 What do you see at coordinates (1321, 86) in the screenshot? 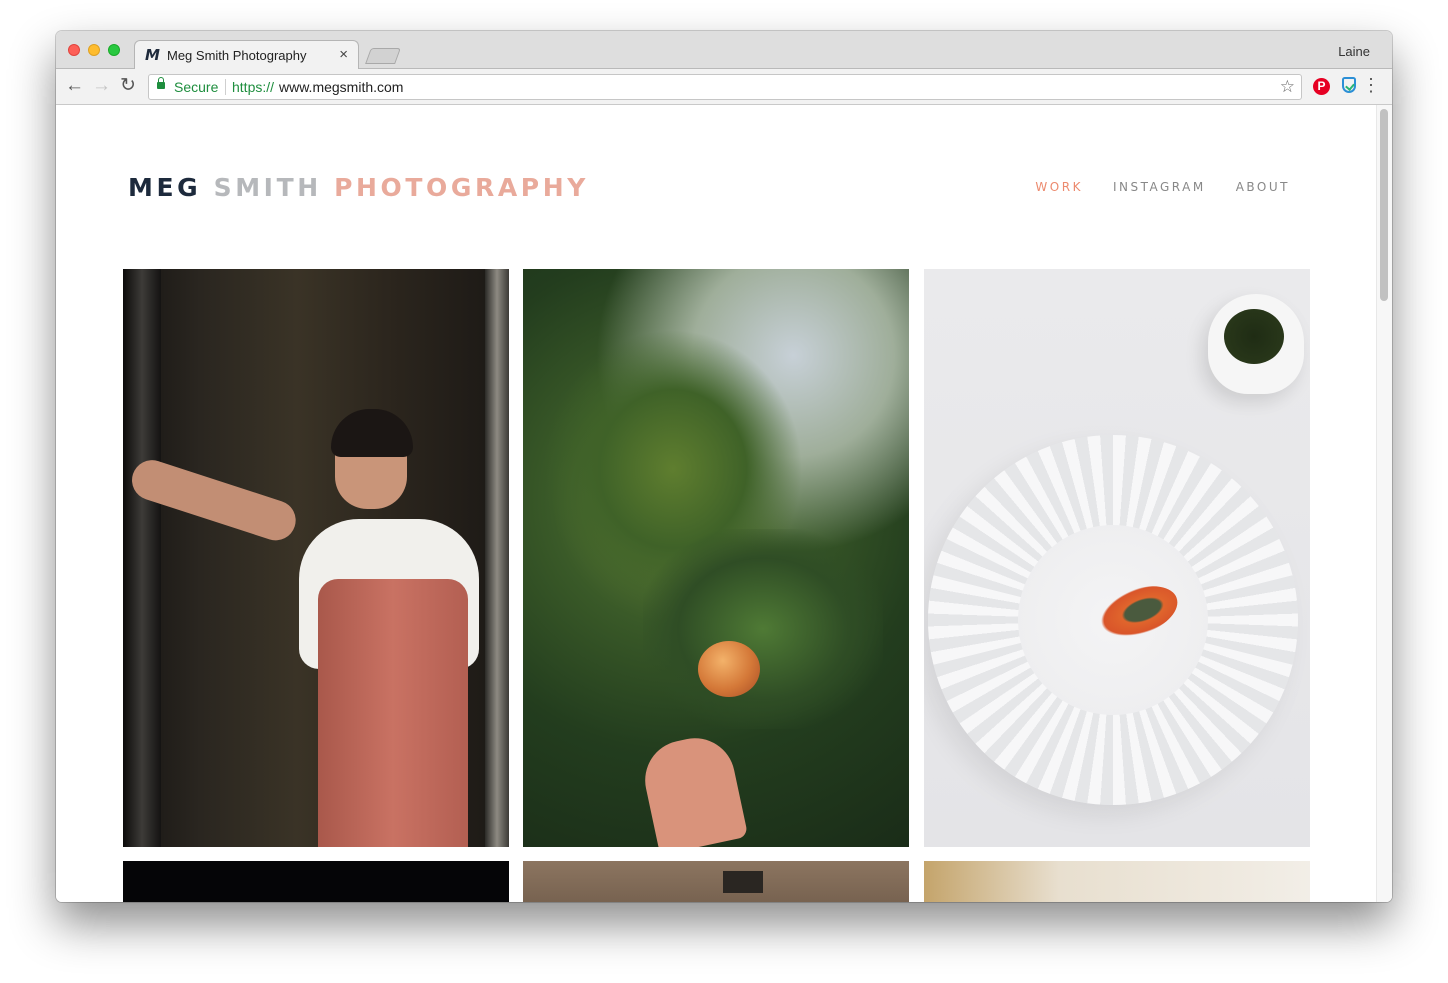
I see `pinterest-extension-icon: P` at bounding box center [1321, 86].